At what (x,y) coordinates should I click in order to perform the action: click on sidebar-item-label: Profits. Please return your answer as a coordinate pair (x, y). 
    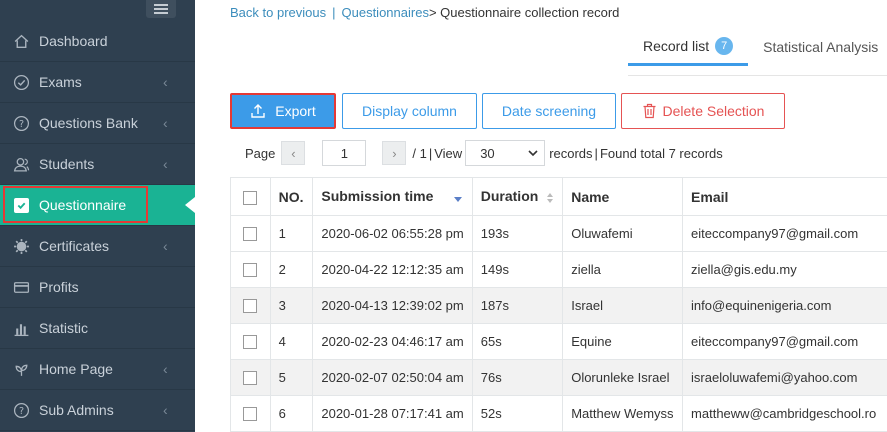
    Looking at the image, I should click on (59, 287).